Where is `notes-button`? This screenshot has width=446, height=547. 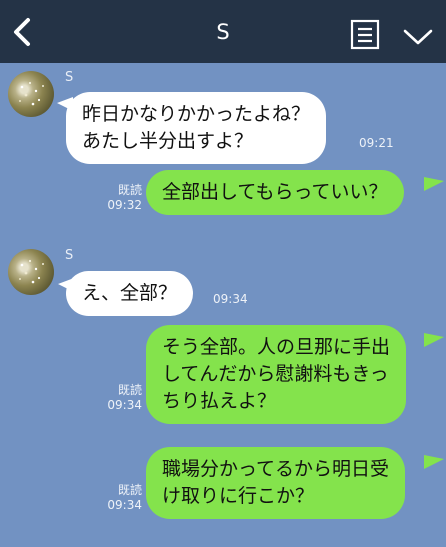
notes-button is located at coordinates (365, 34).